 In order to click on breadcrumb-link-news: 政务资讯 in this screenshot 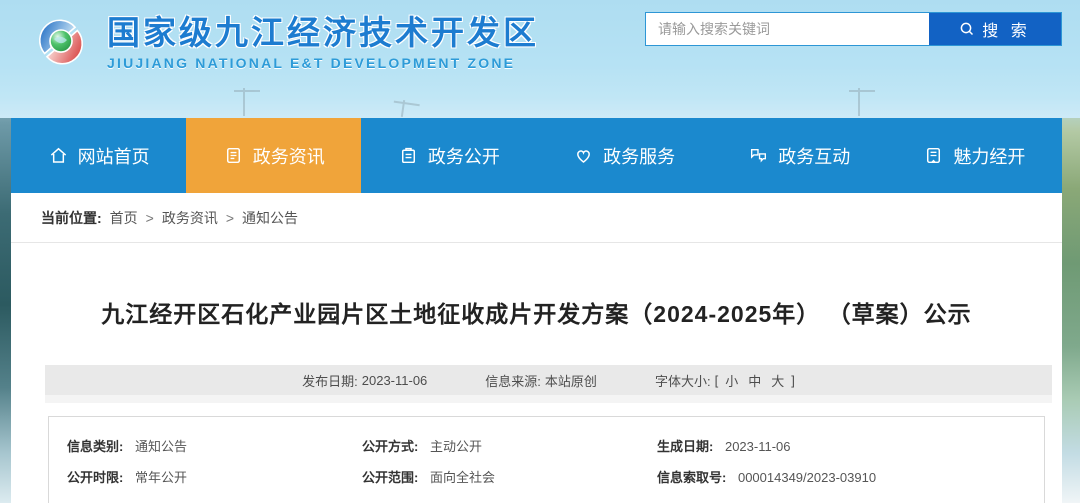, I will do `click(190, 218)`.